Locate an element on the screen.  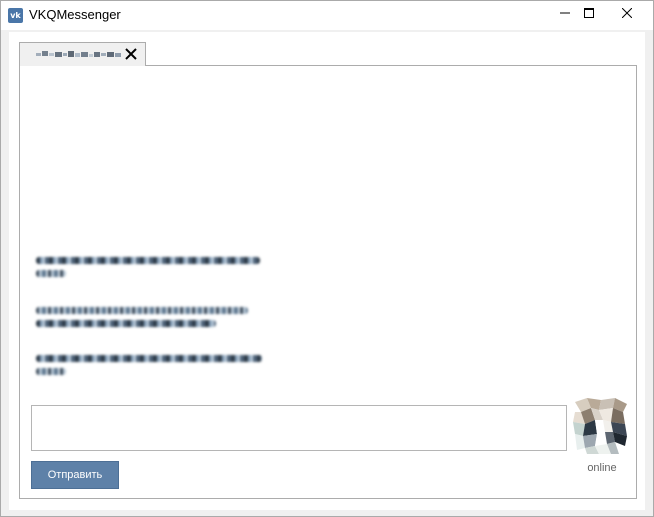
message-input is located at coordinates (299, 428).